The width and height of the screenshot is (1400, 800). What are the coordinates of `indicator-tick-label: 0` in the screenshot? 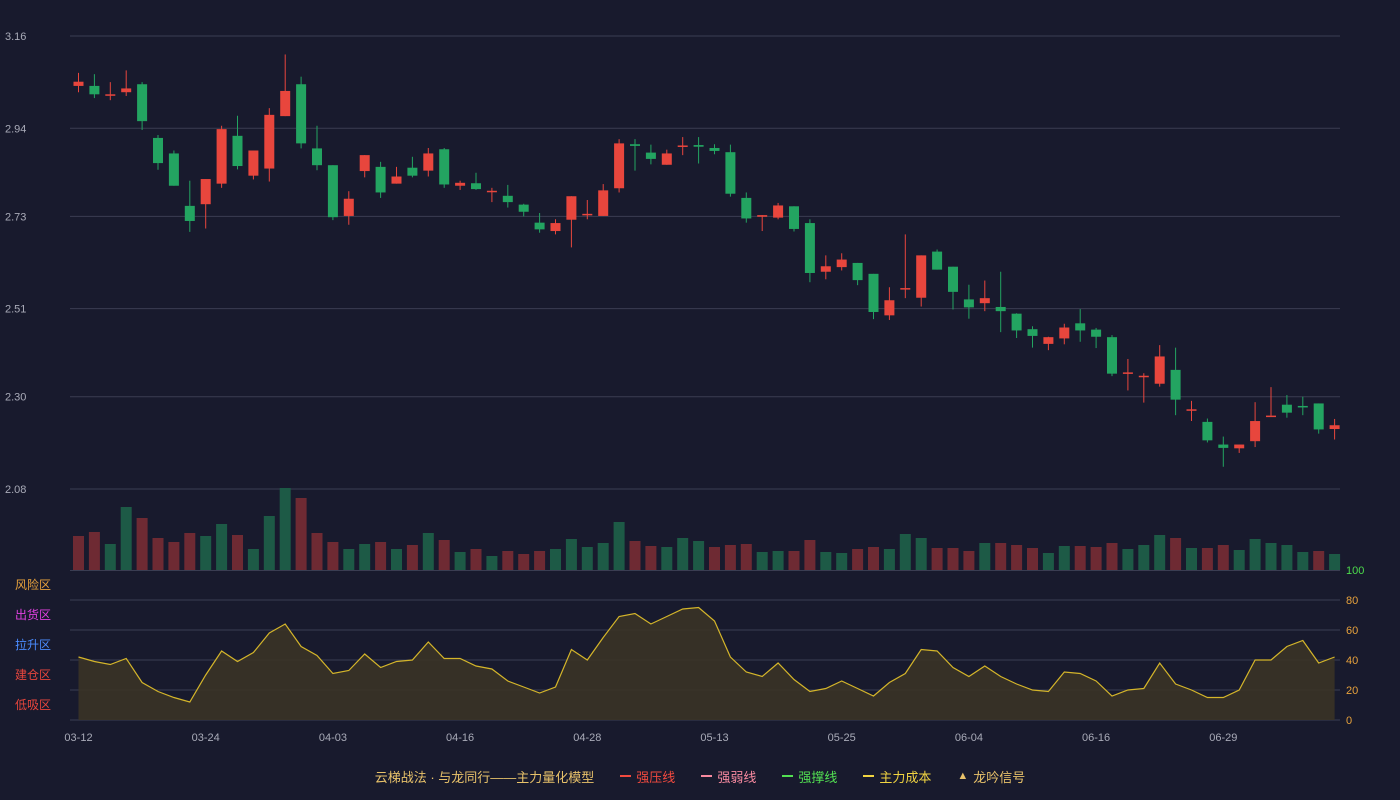 It's located at (1349, 721).